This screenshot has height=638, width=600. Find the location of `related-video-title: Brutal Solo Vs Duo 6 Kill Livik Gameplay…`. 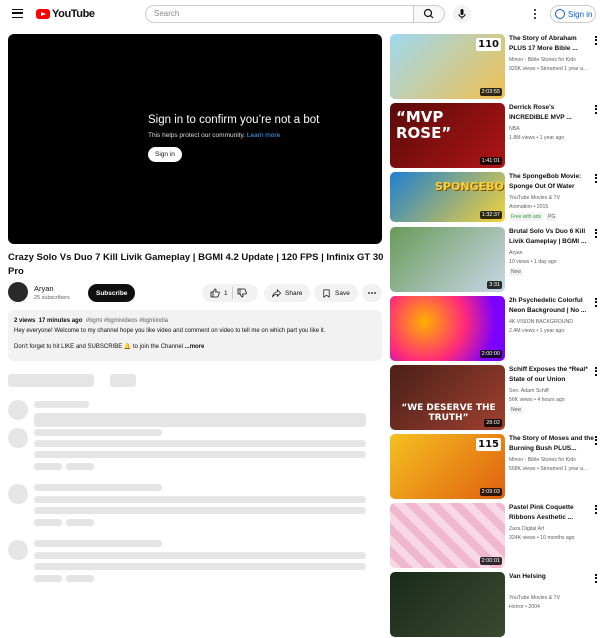

related-video-title: Brutal Solo Vs Duo 6 Kill Livik Gameplay… is located at coordinates (552, 237).